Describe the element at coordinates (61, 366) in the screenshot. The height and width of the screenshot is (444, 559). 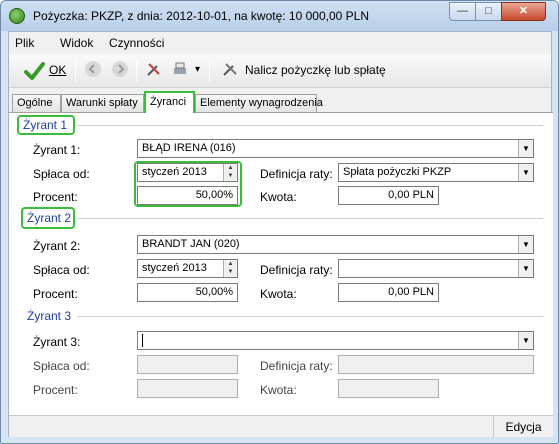
I see `guarantor-3-from-label: Spłaca od:` at that location.